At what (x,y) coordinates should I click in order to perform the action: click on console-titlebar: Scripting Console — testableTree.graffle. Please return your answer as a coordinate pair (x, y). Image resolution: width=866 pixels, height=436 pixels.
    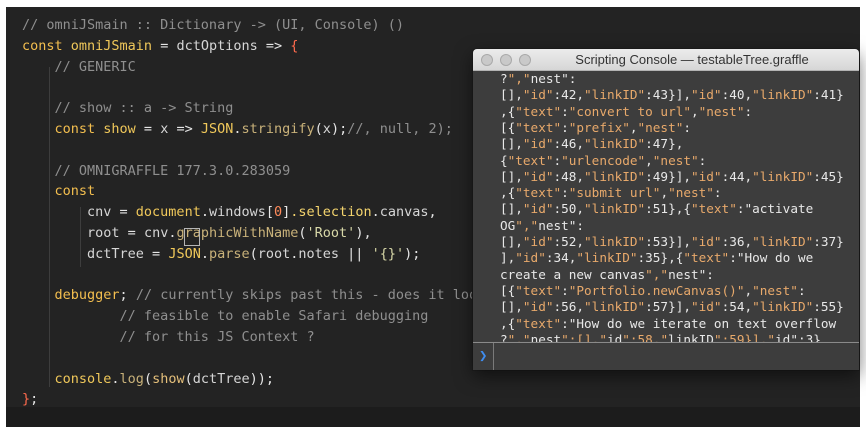
    Looking at the image, I should click on (666, 60).